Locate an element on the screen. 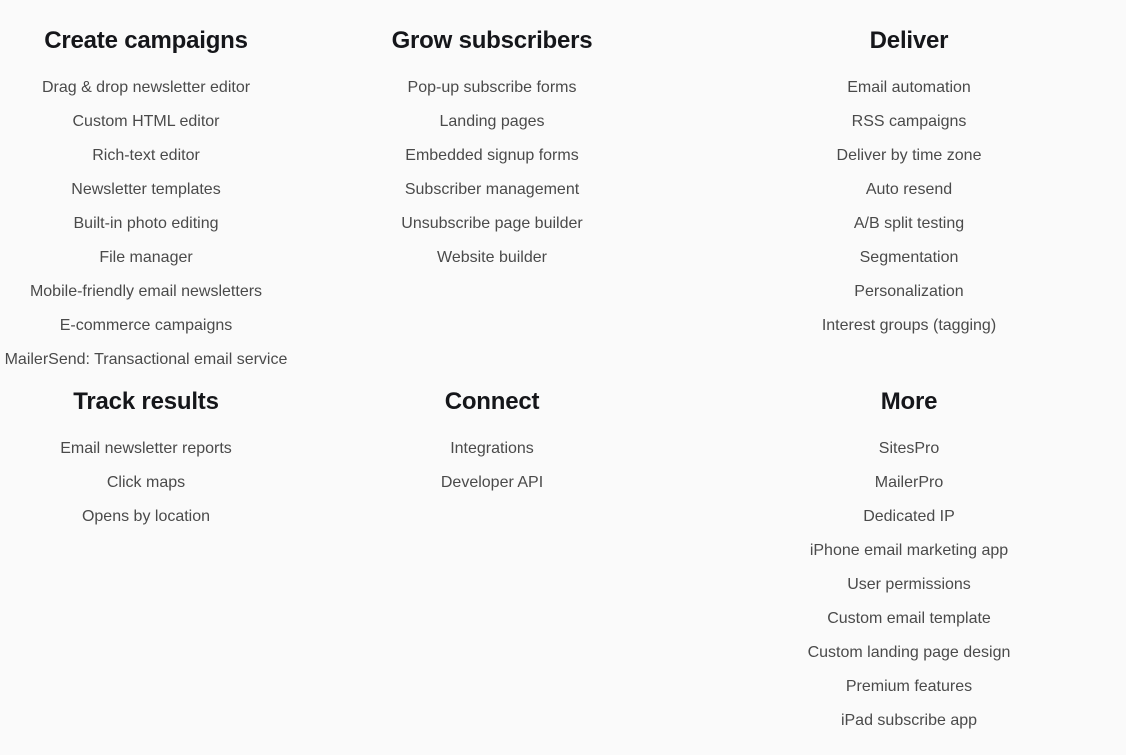 The image size is (1126, 755). sitemap-link-mailerpro: MailerPro is located at coordinates (909, 482).